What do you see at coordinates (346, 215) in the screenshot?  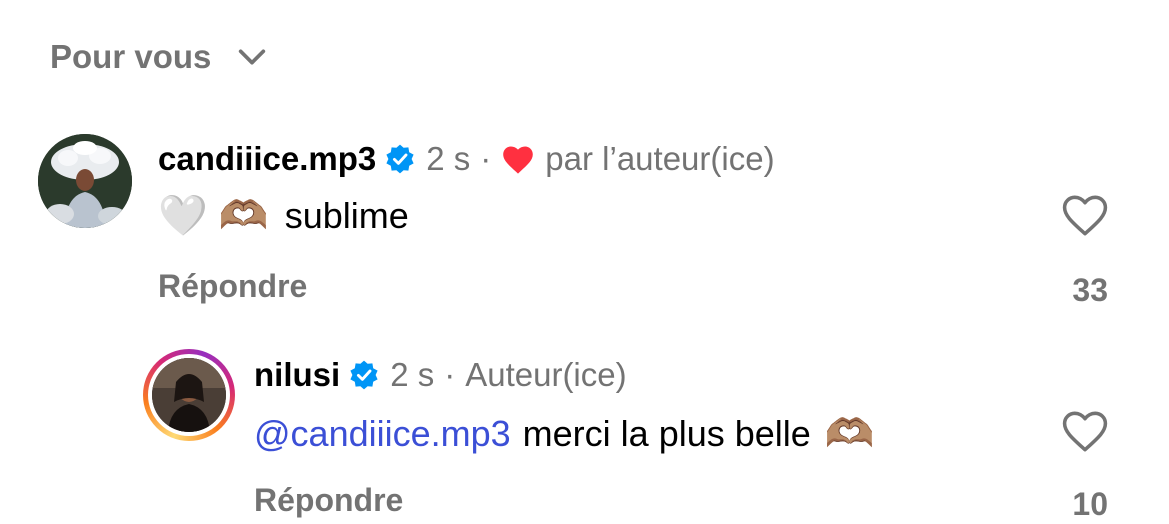 I see `comment-text: sublime` at bounding box center [346, 215].